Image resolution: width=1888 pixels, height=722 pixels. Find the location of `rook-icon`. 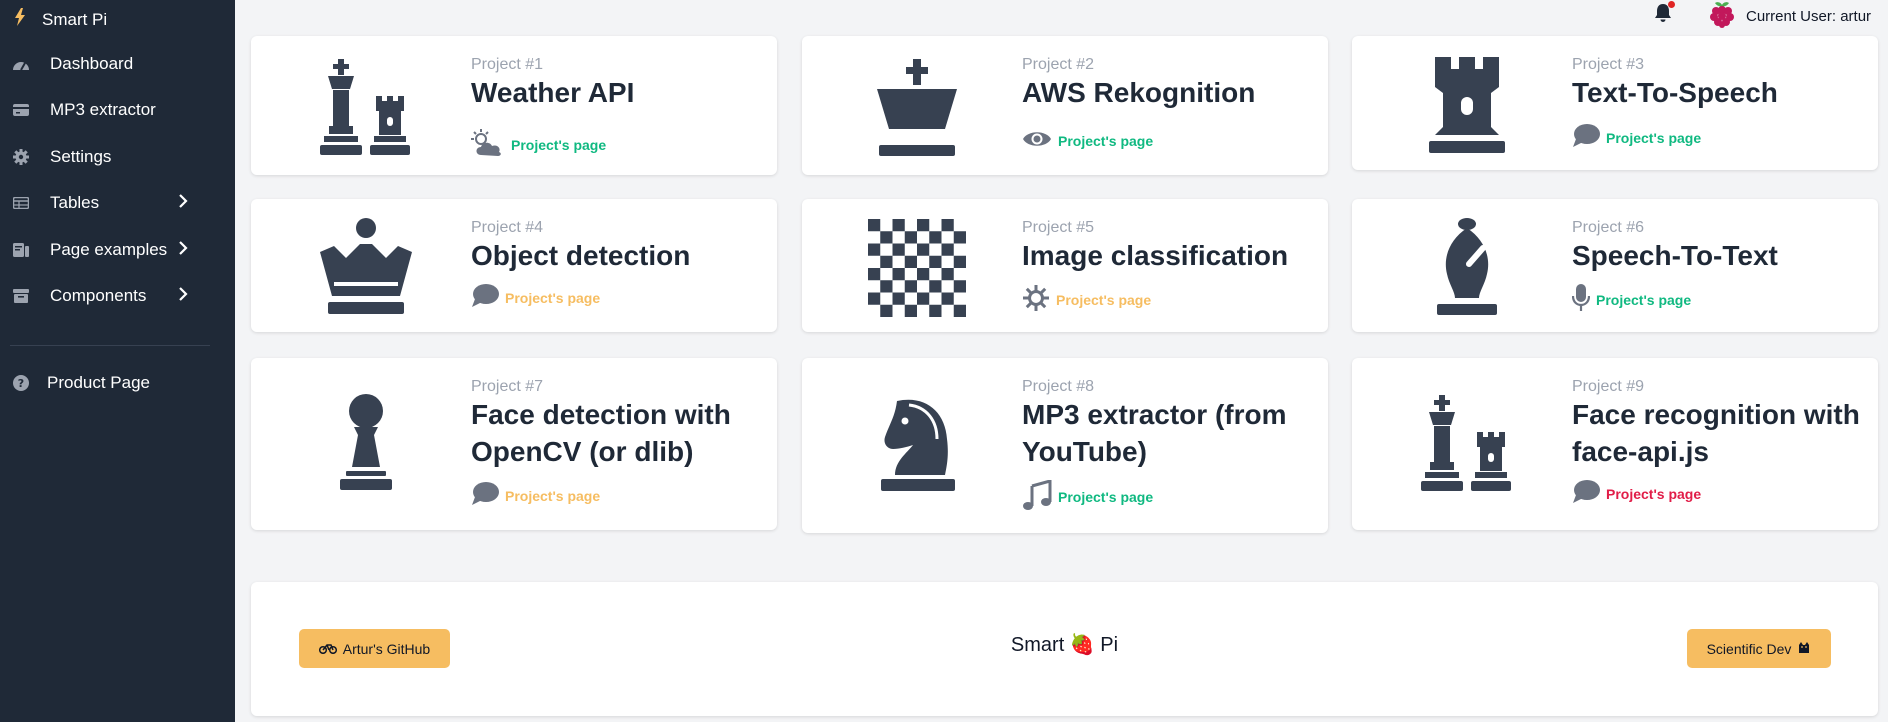

rook-icon is located at coordinates (1467, 107).